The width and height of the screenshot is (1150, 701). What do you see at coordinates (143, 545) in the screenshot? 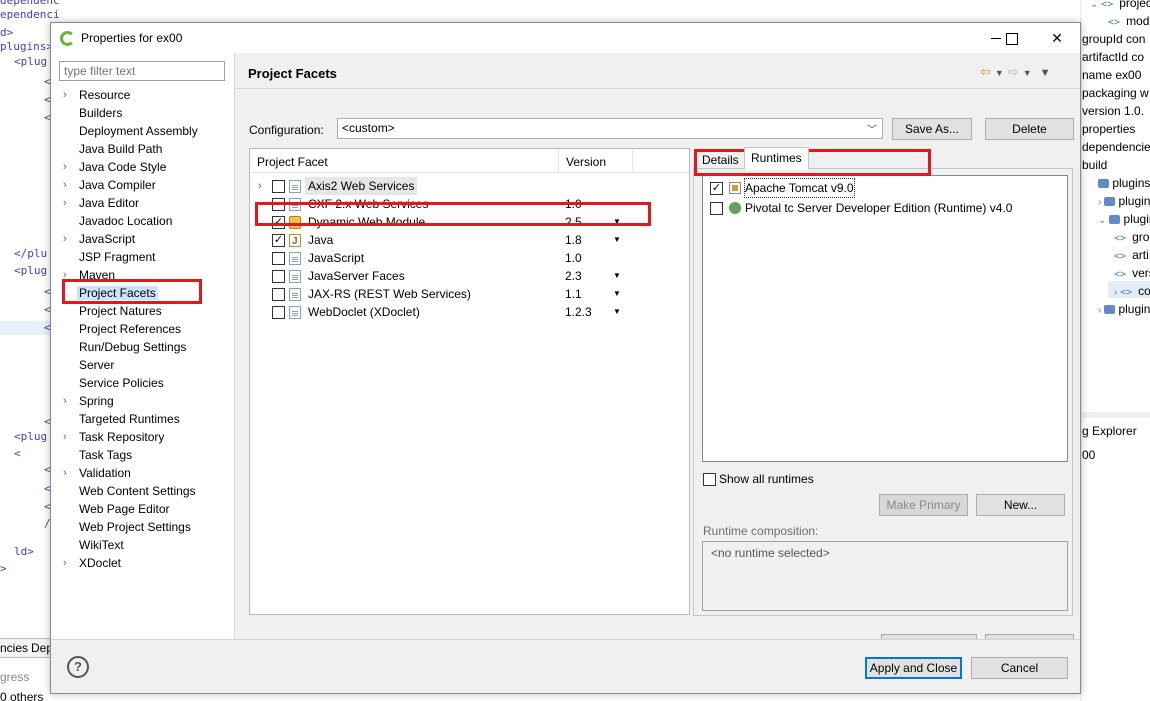
I see `nav-item: WikiText` at bounding box center [143, 545].